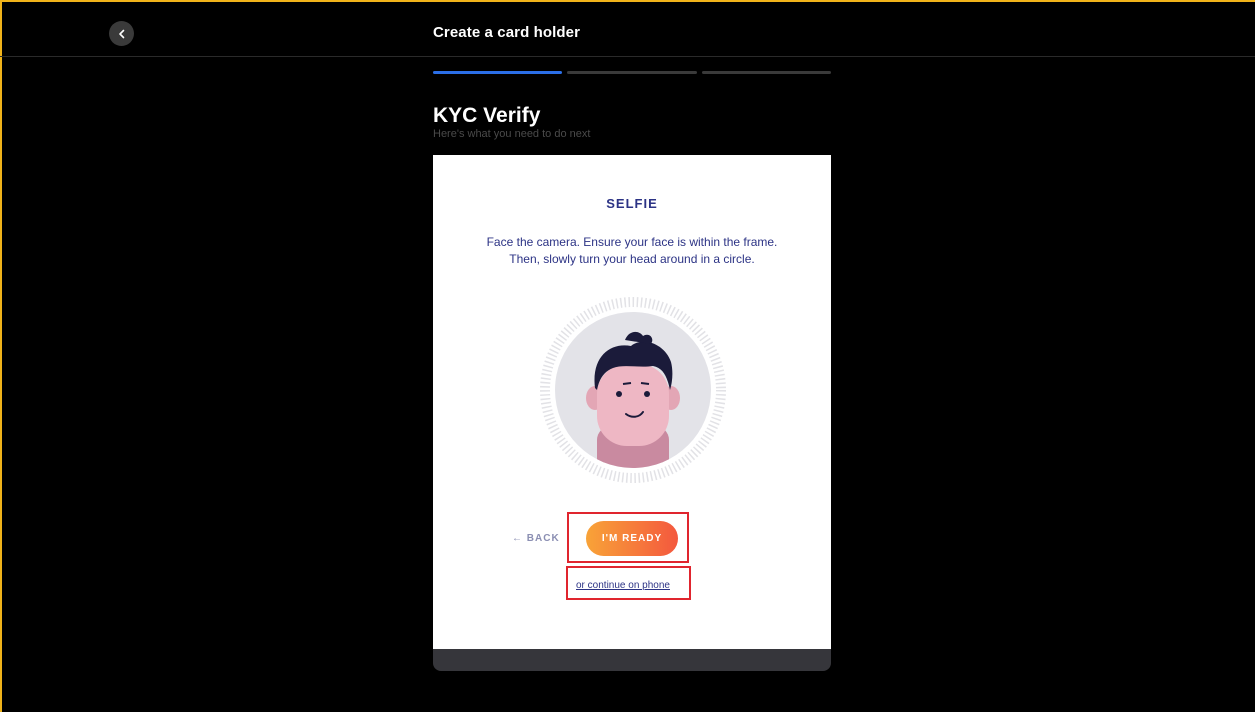 The width and height of the screenshot is (1255, 712). Describe the element at coordinates (632, 203) in the screenshot. I see `selfie-title: SELFIE` at that location.